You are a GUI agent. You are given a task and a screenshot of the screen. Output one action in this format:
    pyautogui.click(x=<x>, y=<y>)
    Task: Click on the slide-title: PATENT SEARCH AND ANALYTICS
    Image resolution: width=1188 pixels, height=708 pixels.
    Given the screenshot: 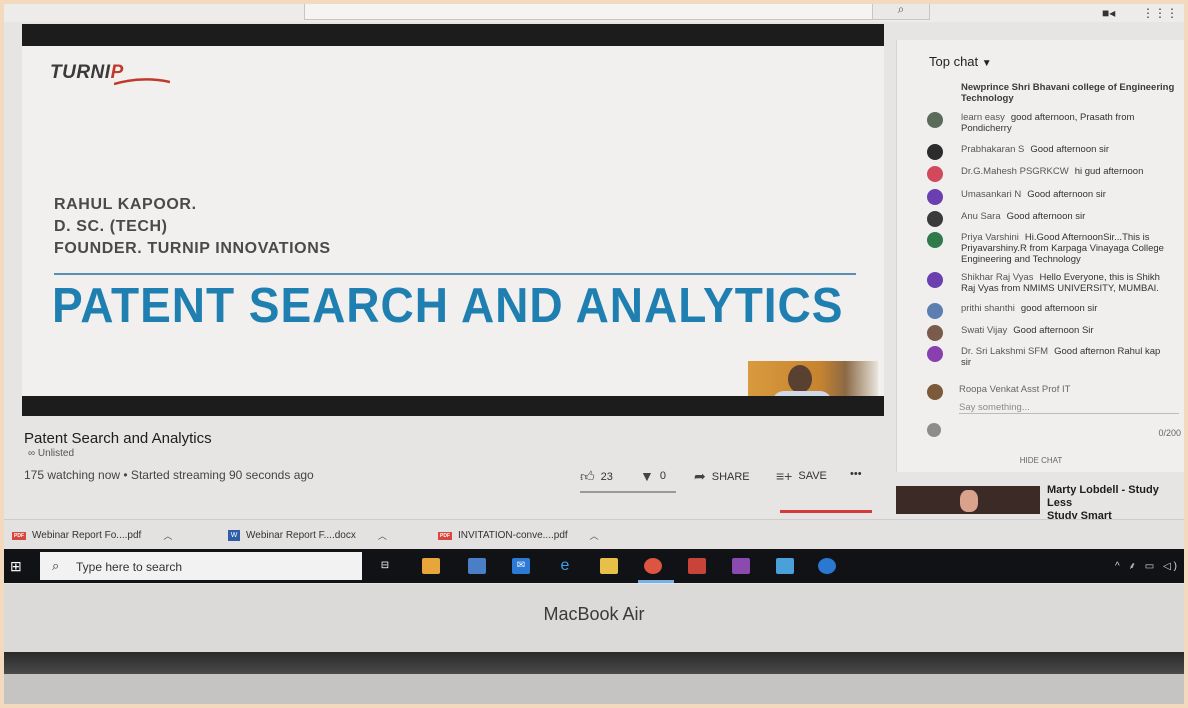 What is the action you would take?
    pyautogui.click(x=448, y=306)
    